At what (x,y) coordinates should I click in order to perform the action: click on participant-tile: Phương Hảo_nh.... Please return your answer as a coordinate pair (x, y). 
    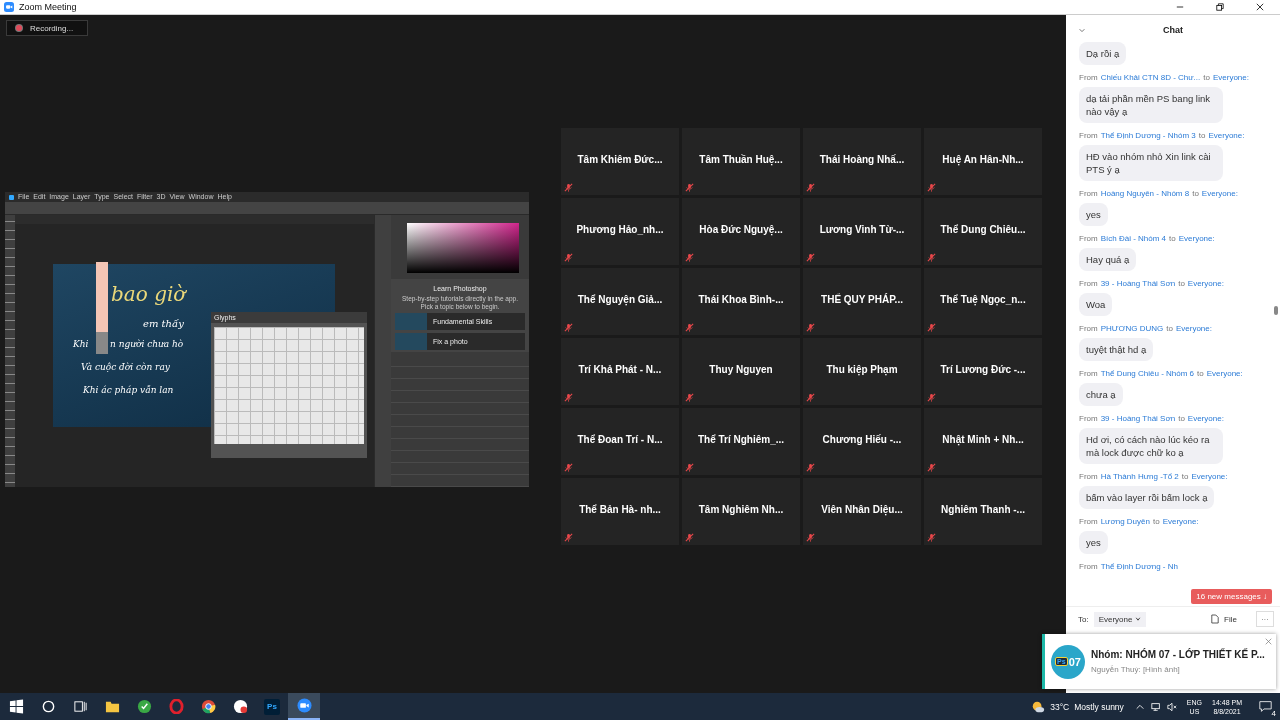
    Looking at the image, I should click on (620, 231).